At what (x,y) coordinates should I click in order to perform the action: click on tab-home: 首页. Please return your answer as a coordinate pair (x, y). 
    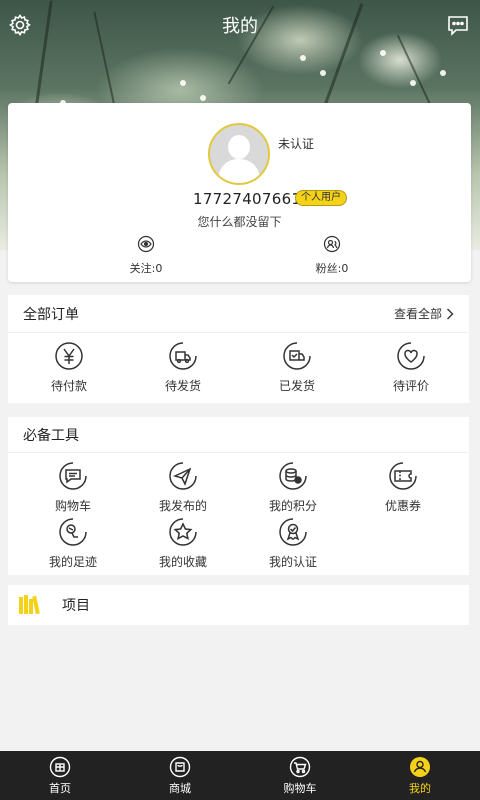
    Looking at the image, I should click on (60, 775).